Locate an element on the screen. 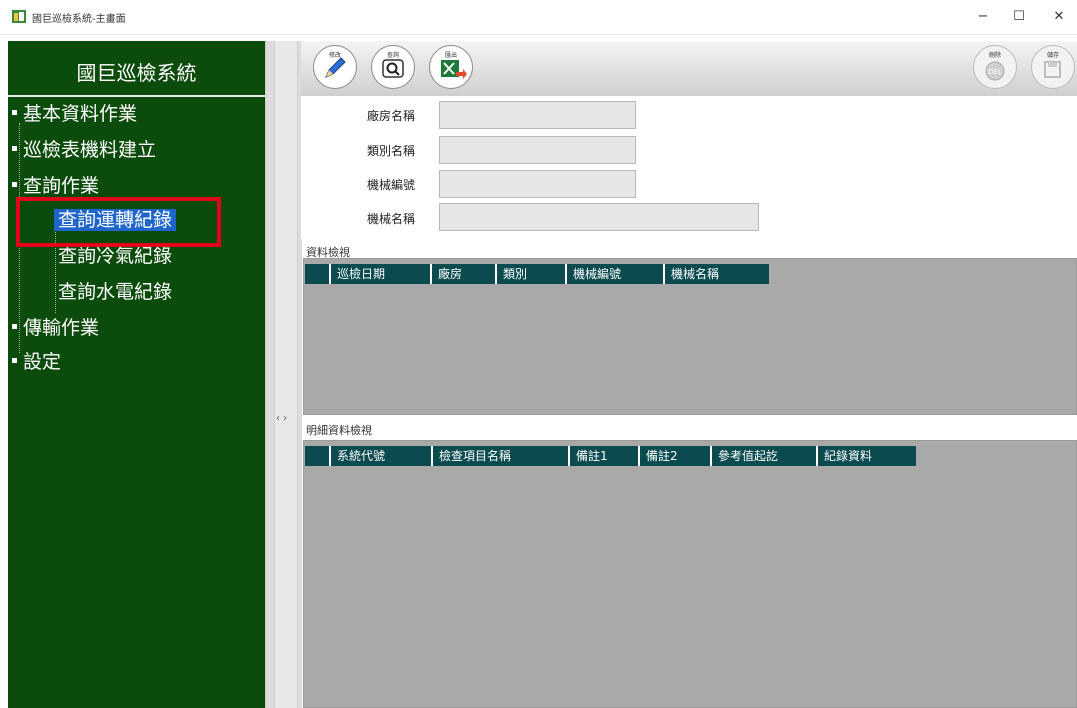  delete-icon: DEL is located at coordinates (995, 71).